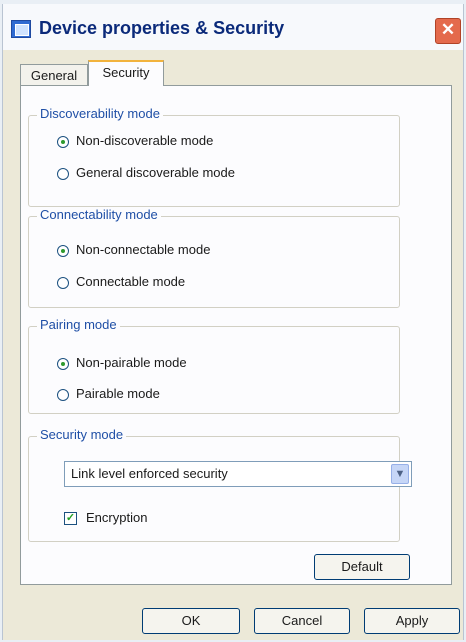  What do you see at coordinates (118, 393) in the screenshot?
I see `radio-label-pairable: Pairable mode` at bounding box center [118, 393].